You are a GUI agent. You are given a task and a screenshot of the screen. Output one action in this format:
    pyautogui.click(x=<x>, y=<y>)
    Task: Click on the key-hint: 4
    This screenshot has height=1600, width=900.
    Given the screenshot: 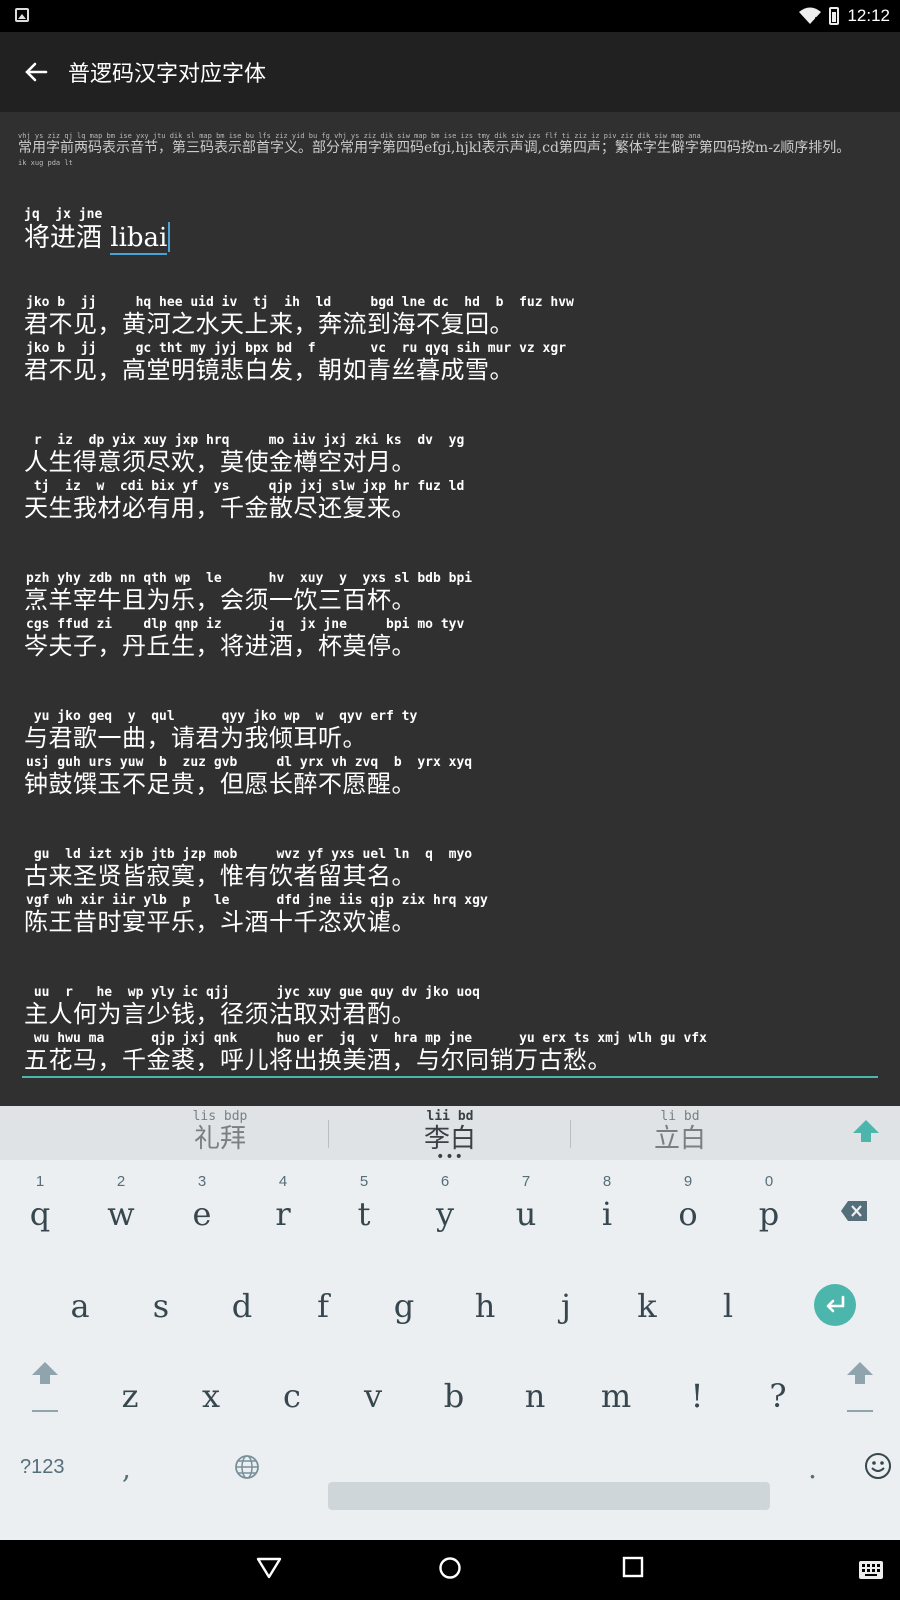 What is the action you would take?
    pyautogui.click(x=283, y=1181)
    